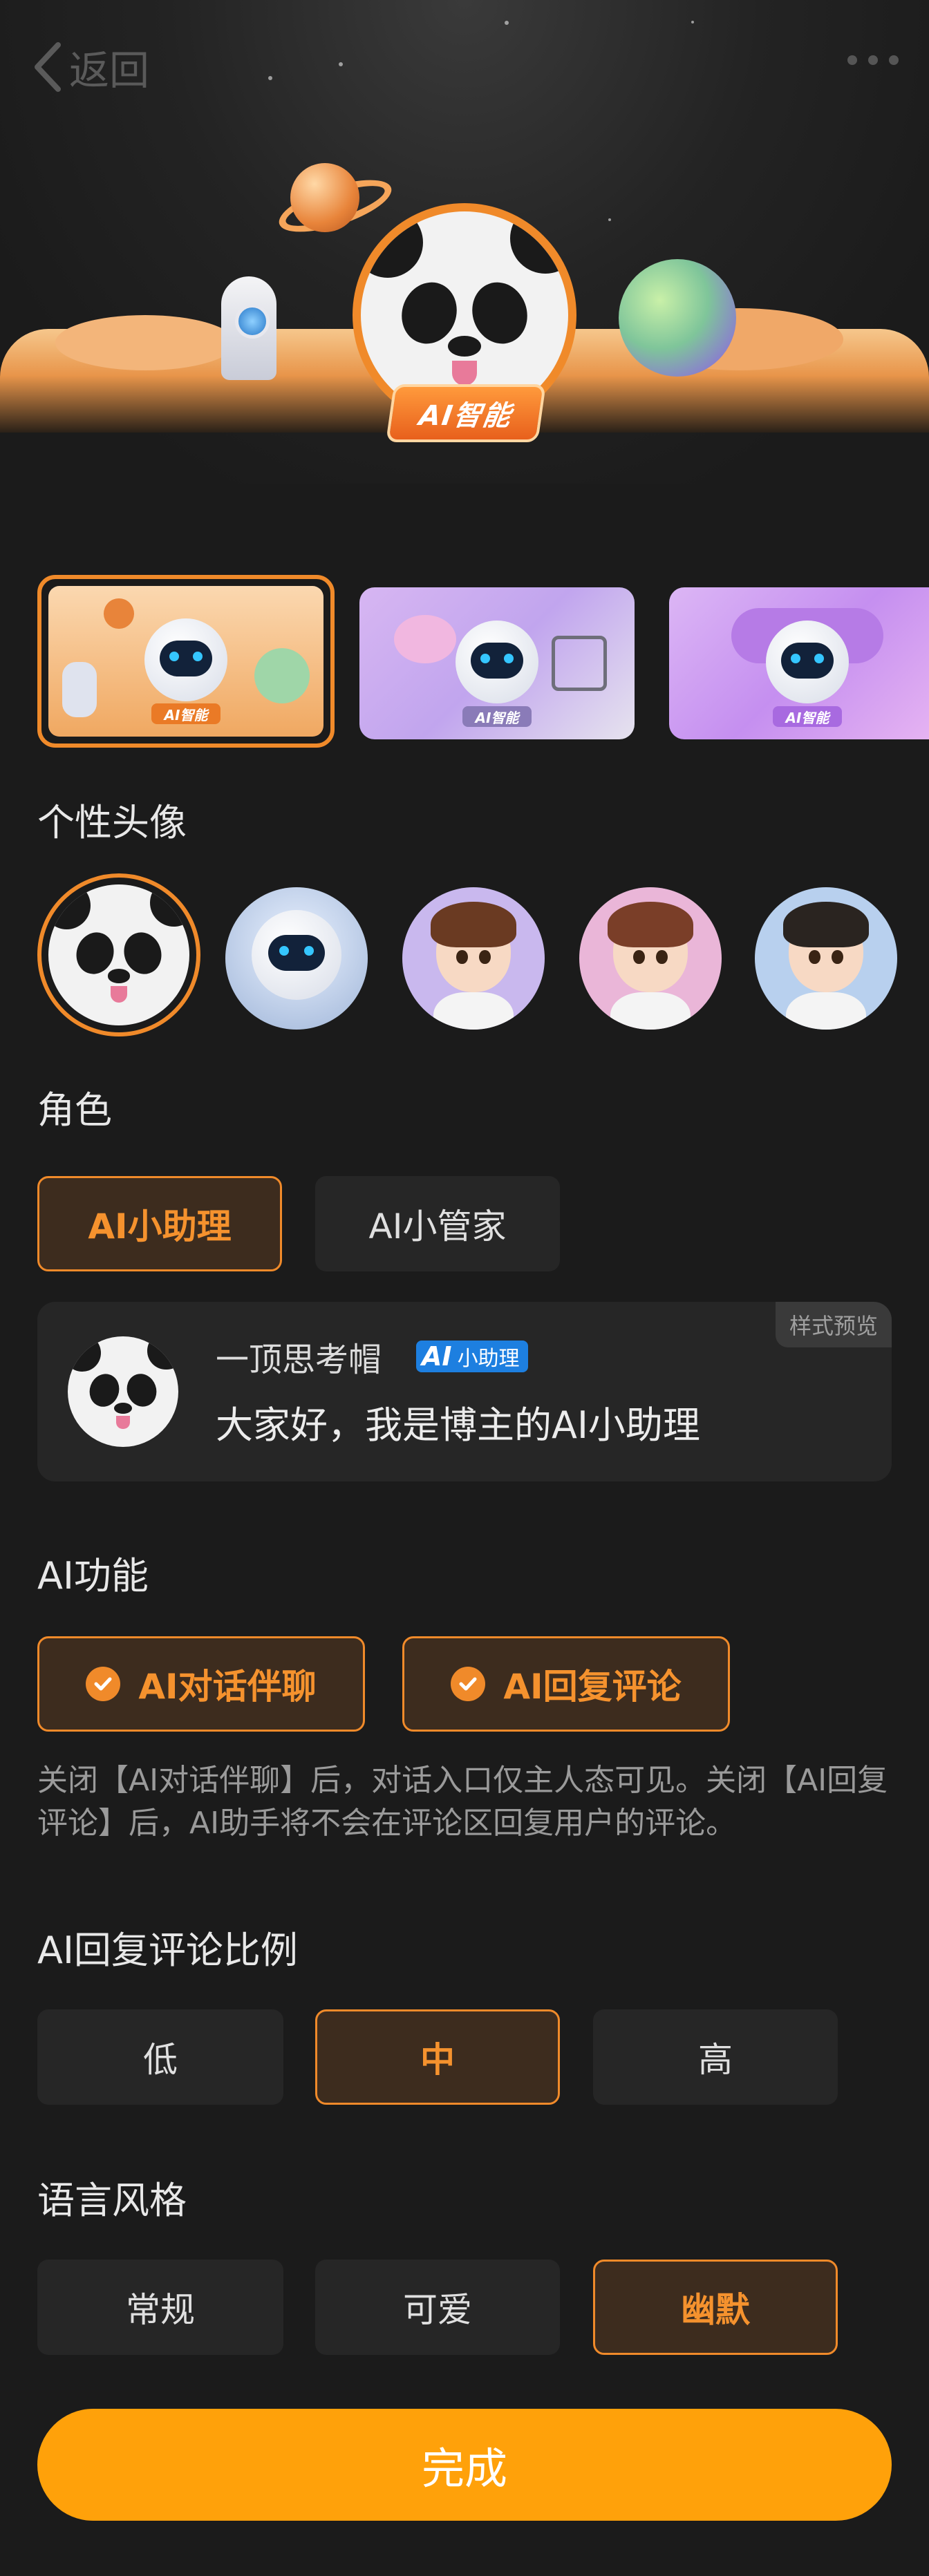 The width and height of the screenshot is (929, 2576). Describe the element at coordinates (488, 1359) in the screenshot. I see `preview-role-badge-label: 小助理` at that location.